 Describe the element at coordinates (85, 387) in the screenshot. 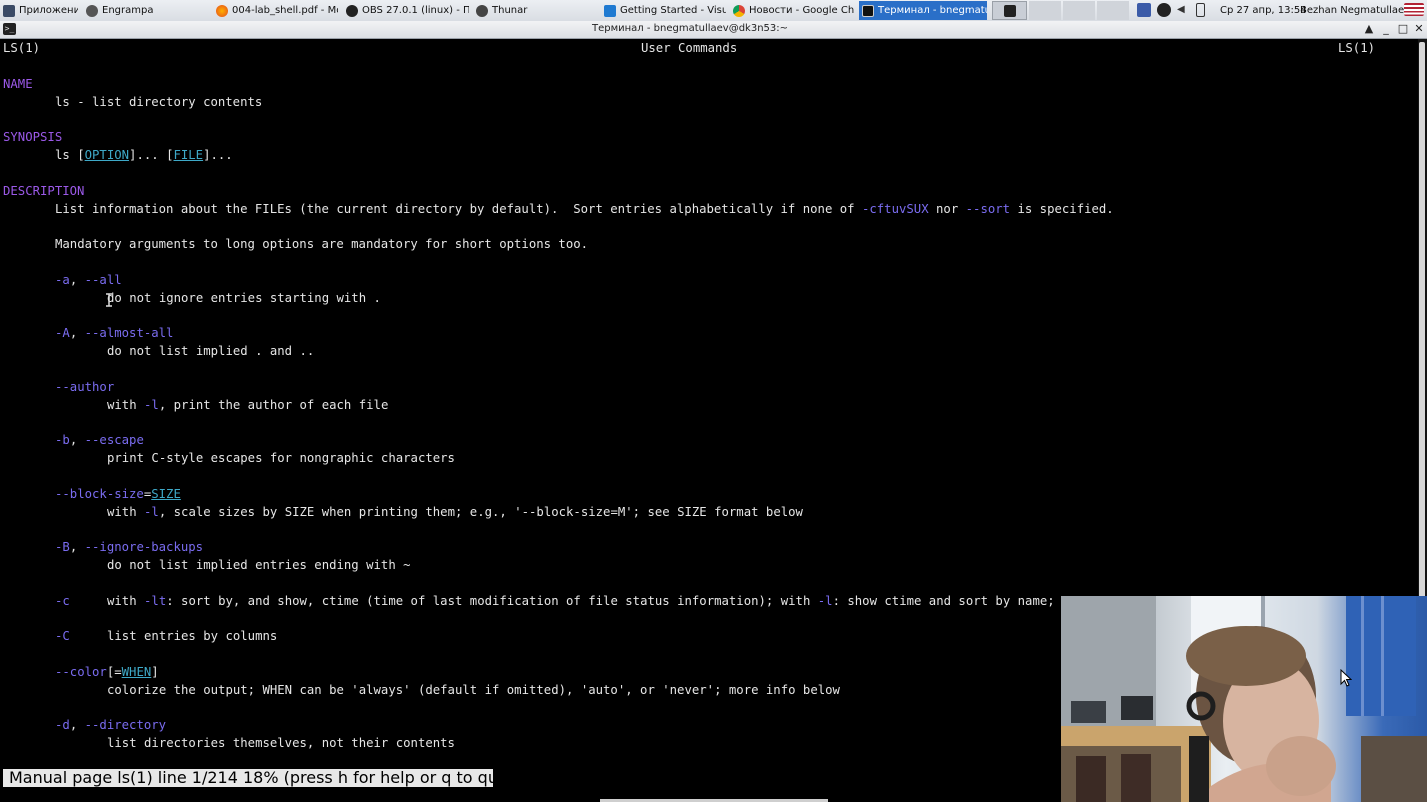

I see `option-author-flag: --author` at that location.